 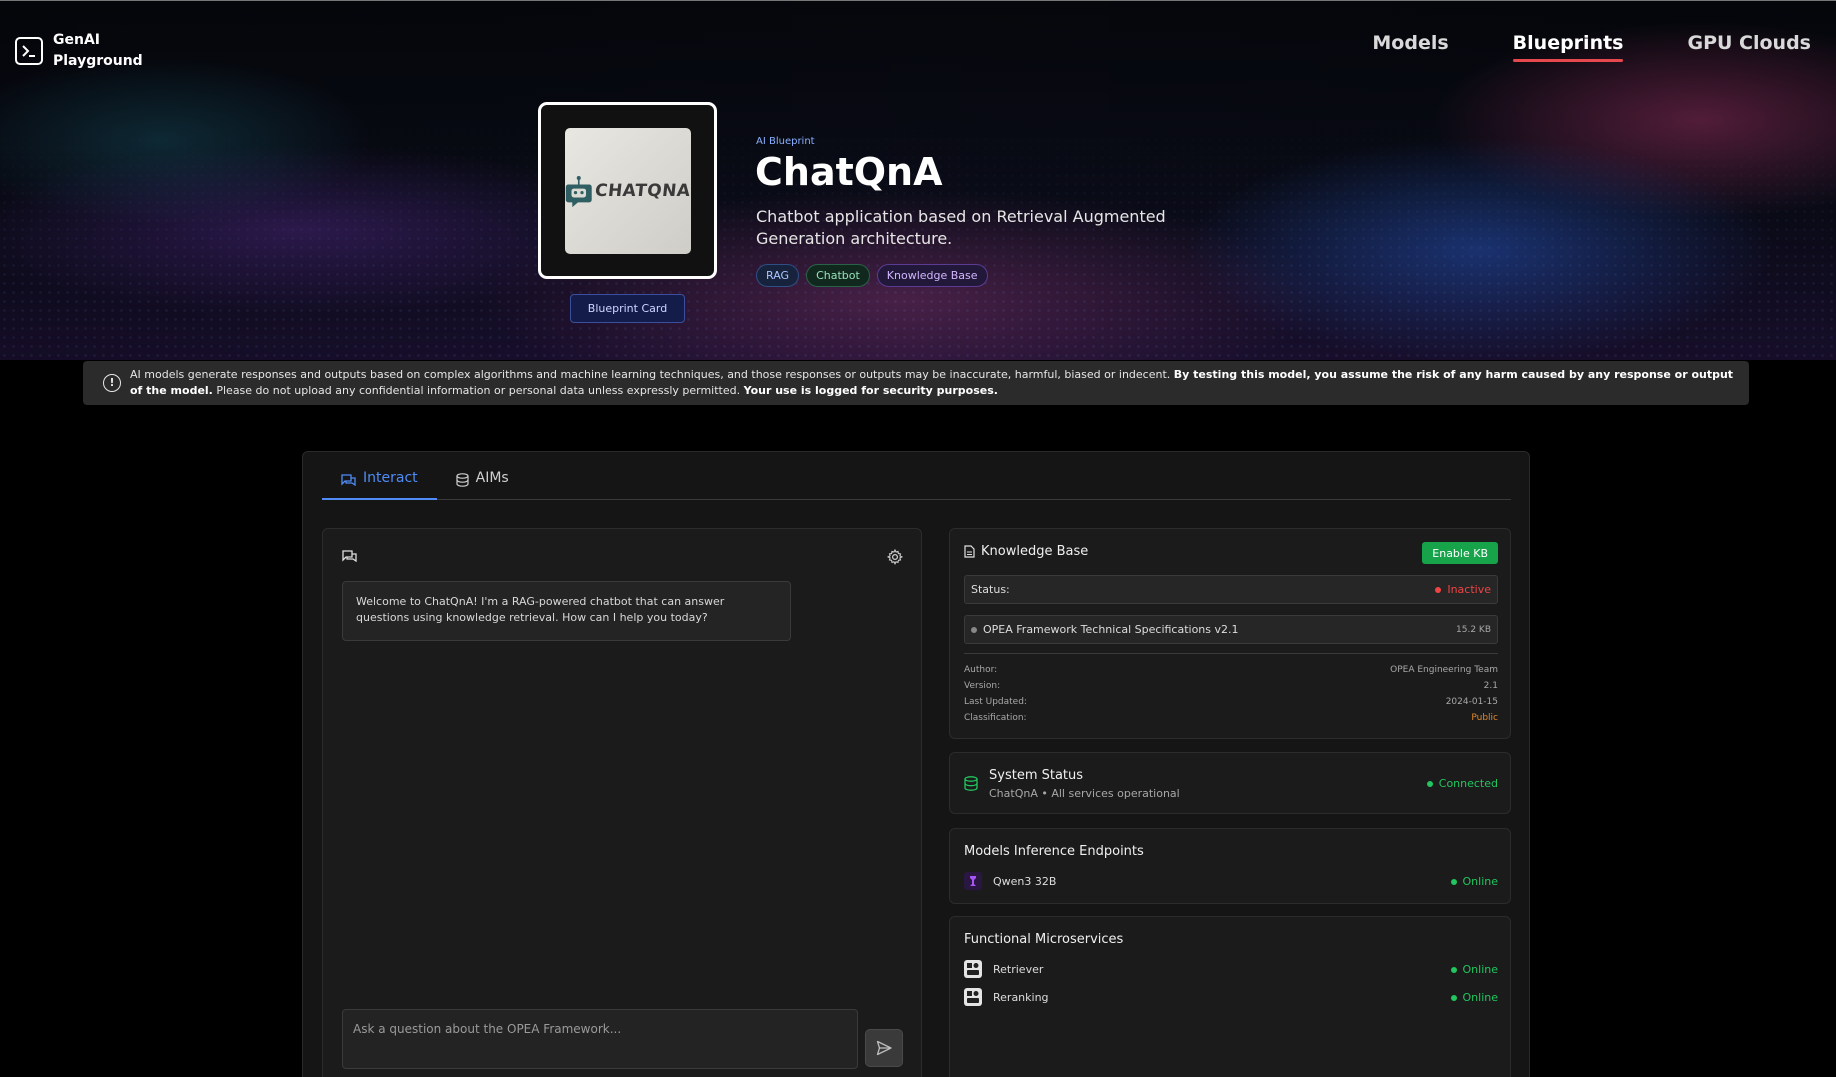 I want to click on kb-status-label: Status:, so click(x=990, y=589).